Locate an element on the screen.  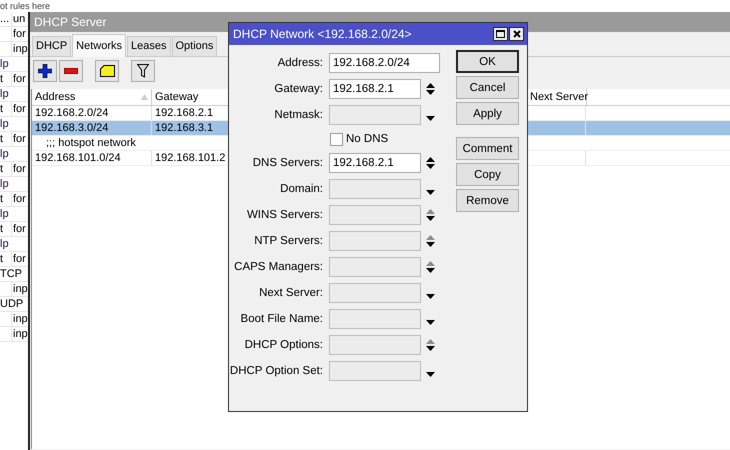
dialog-button: Remove is located at coordinates (487, 200).